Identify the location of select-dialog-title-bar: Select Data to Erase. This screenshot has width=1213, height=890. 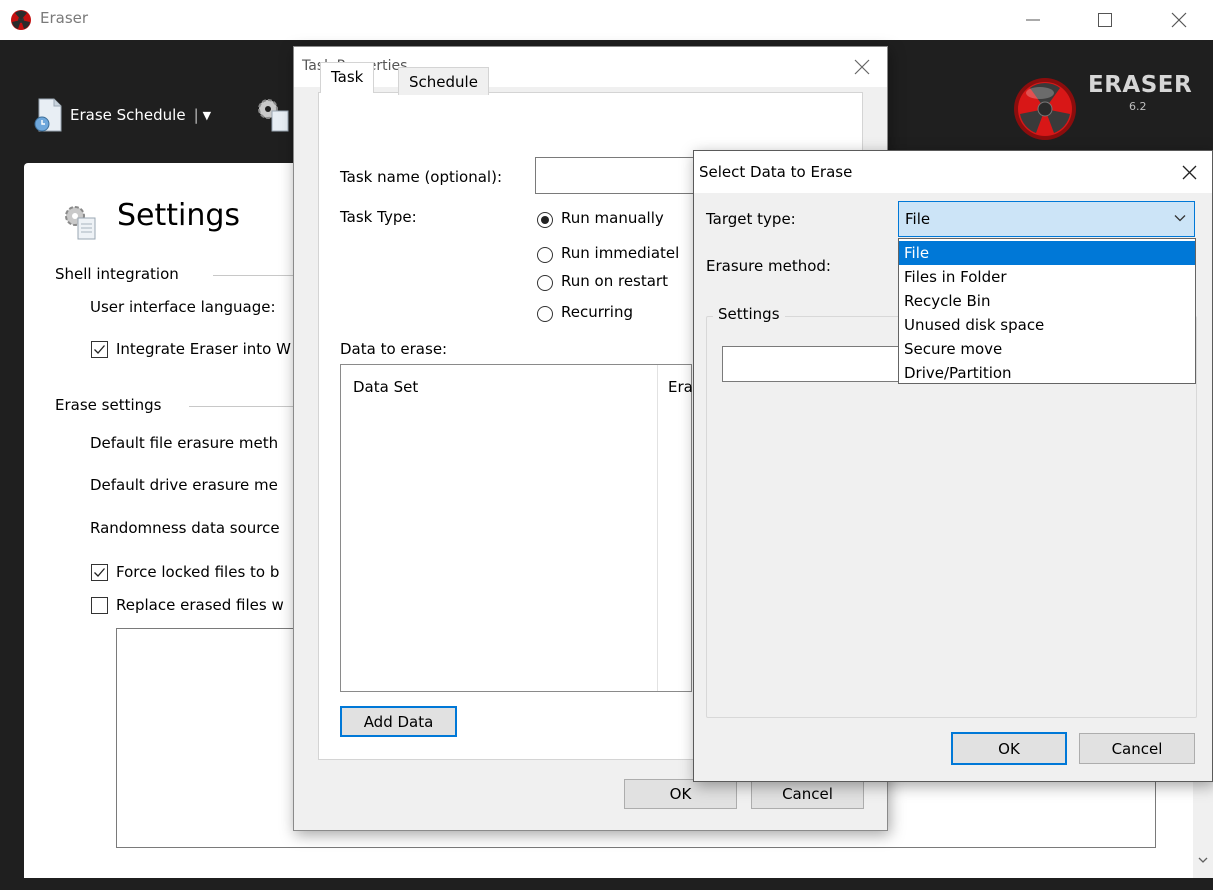
(953, 172).